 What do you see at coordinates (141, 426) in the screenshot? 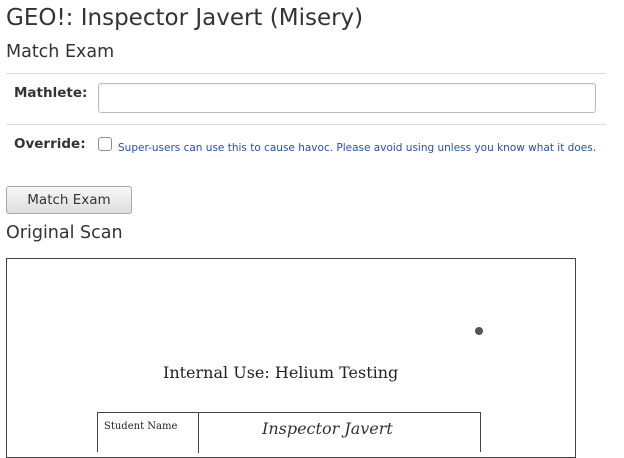
I see `student-name-label: Student Name` at bounding box center [141, 426].